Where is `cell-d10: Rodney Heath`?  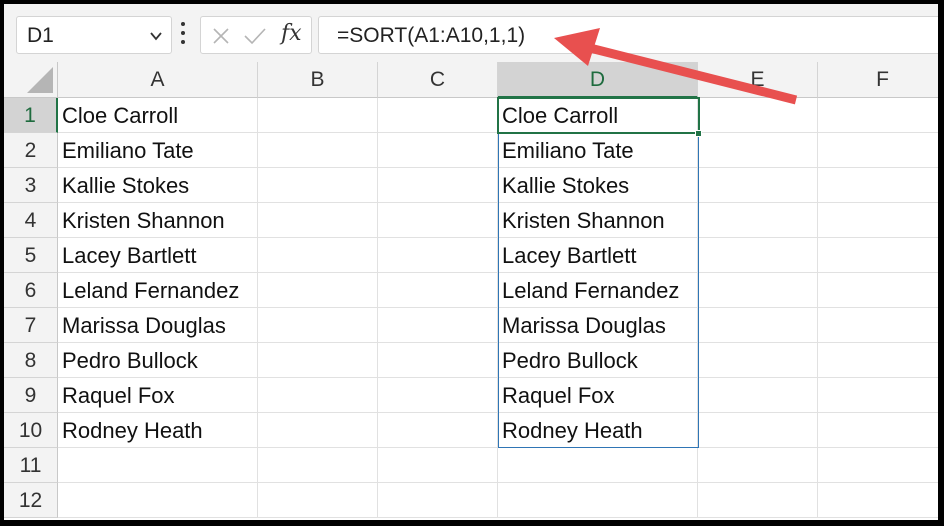
cell-d10: Rodney Heath is located at coordinates (598, 430).